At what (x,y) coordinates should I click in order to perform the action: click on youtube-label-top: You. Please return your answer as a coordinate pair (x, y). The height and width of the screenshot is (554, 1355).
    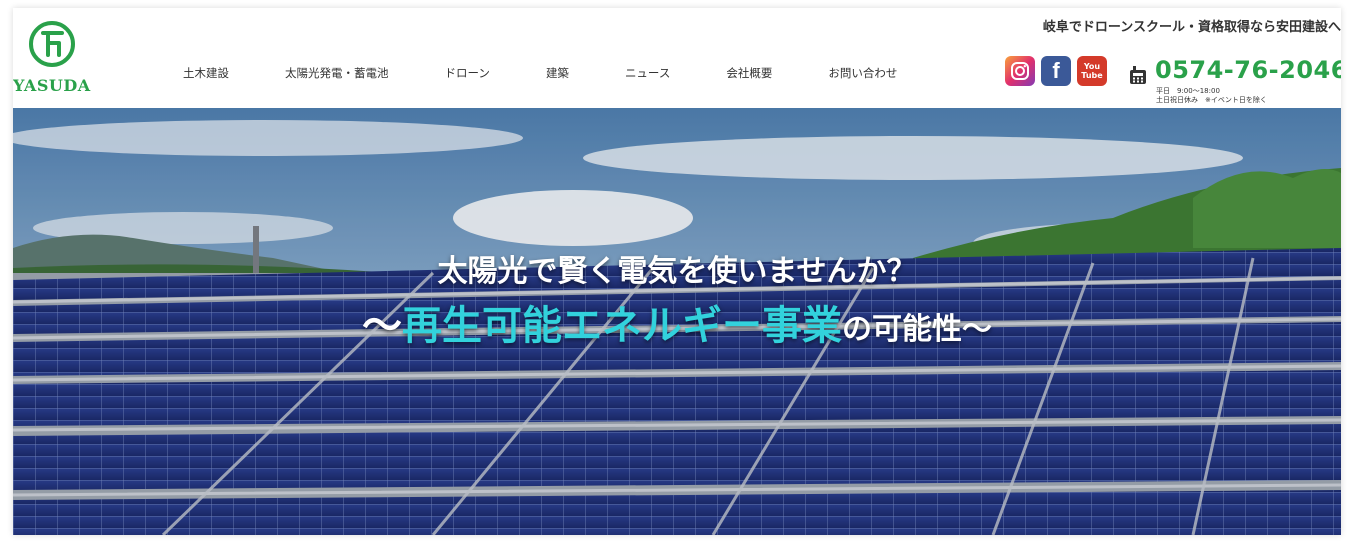
    Looking at the image, I should click on (1092, 66).